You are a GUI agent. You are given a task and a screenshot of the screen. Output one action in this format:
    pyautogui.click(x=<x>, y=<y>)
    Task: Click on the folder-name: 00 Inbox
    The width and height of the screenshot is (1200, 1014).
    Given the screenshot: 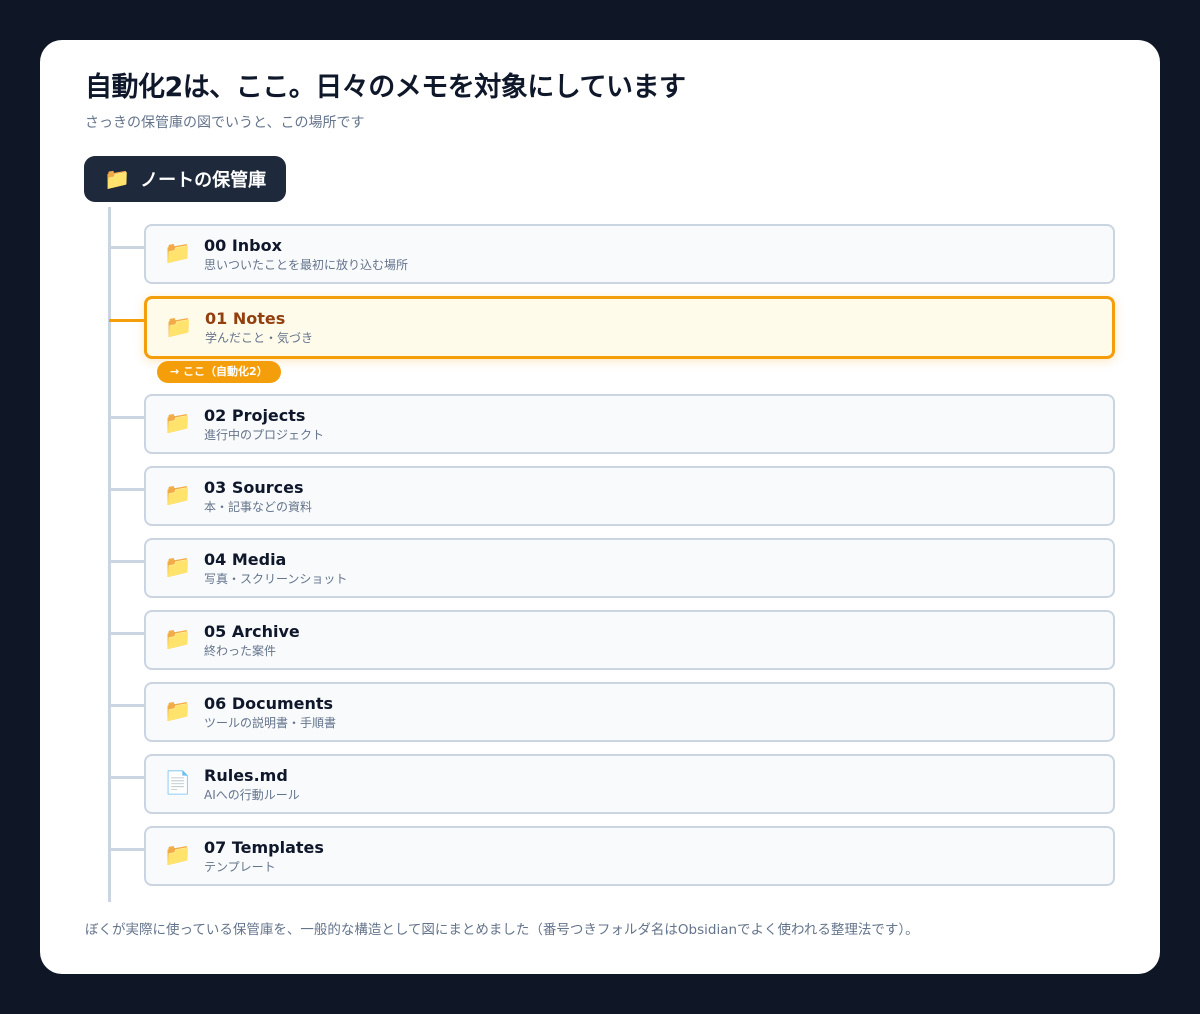 What is the action you would take?
    pyautogui.click(x=243, y=245)
    